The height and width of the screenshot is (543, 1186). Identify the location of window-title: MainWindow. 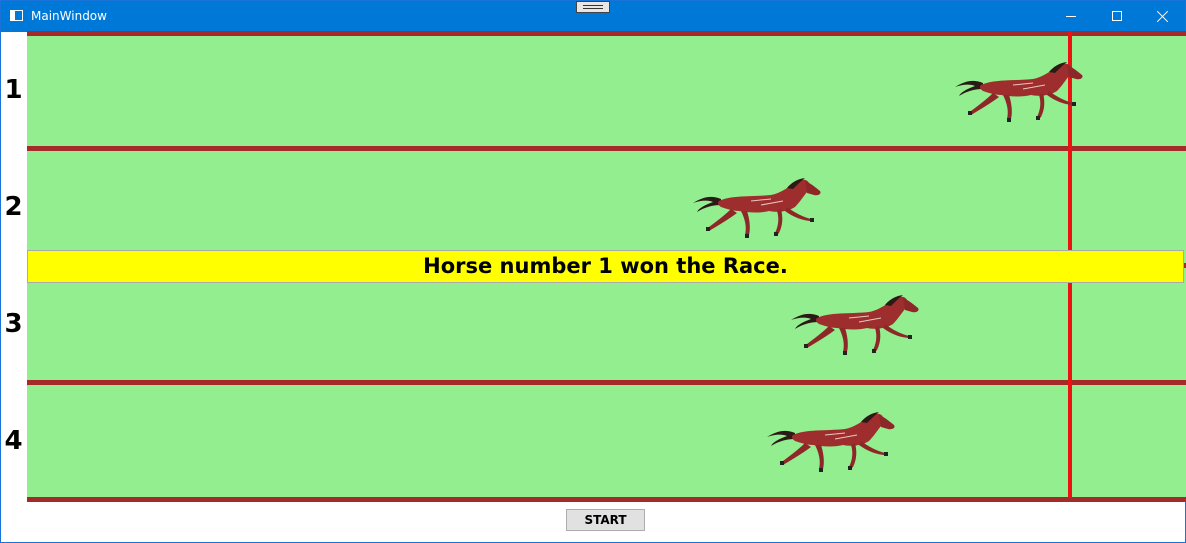
(69, 16).